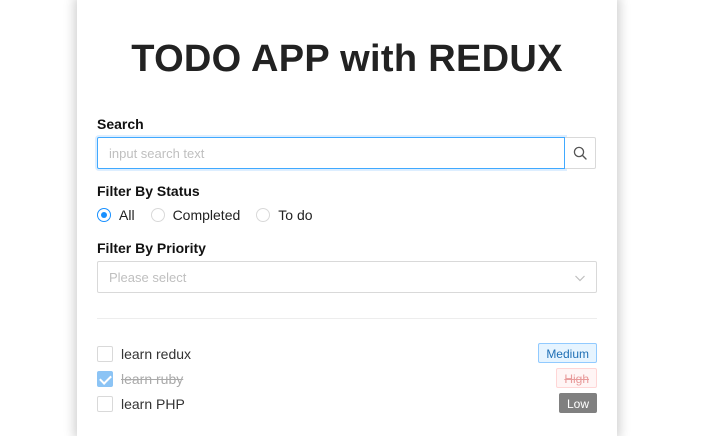  What do you see at coordinates (104, 215) in the screenshot?
I see `radio-circle-all` at bounding box center [104, 215].